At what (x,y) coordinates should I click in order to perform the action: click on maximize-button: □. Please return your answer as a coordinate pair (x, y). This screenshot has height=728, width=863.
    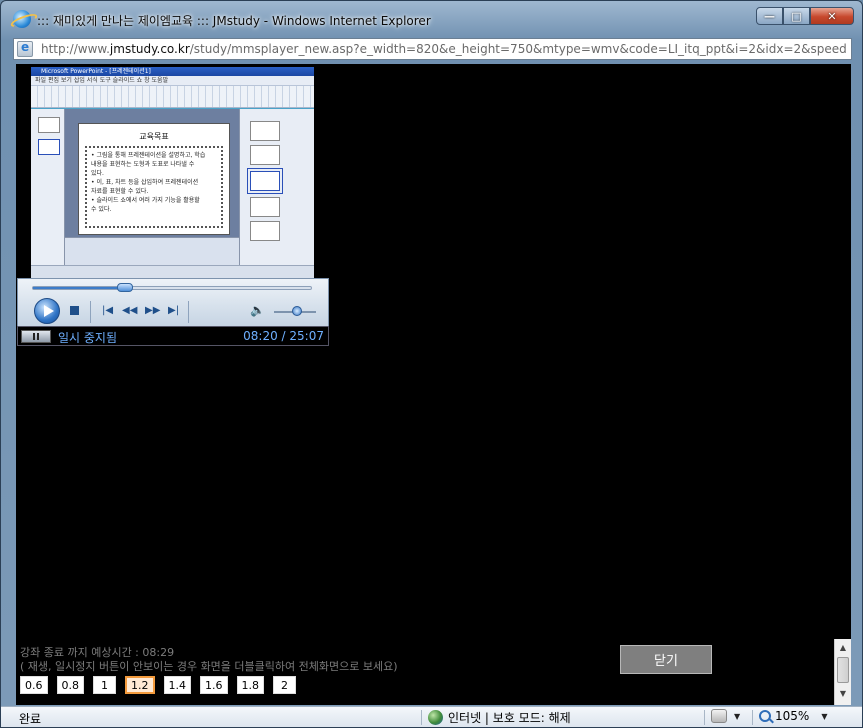
    Looking at the image, I should click on (796, 16).